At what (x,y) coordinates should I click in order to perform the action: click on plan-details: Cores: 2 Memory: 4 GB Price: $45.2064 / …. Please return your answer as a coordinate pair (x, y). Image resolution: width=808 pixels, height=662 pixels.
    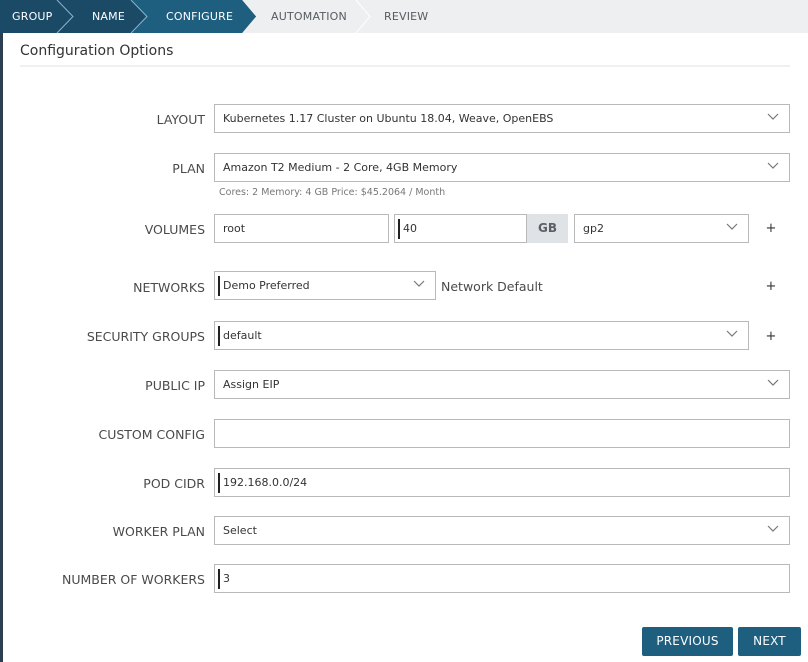
    Looking at the image, I should click on (332, 192).